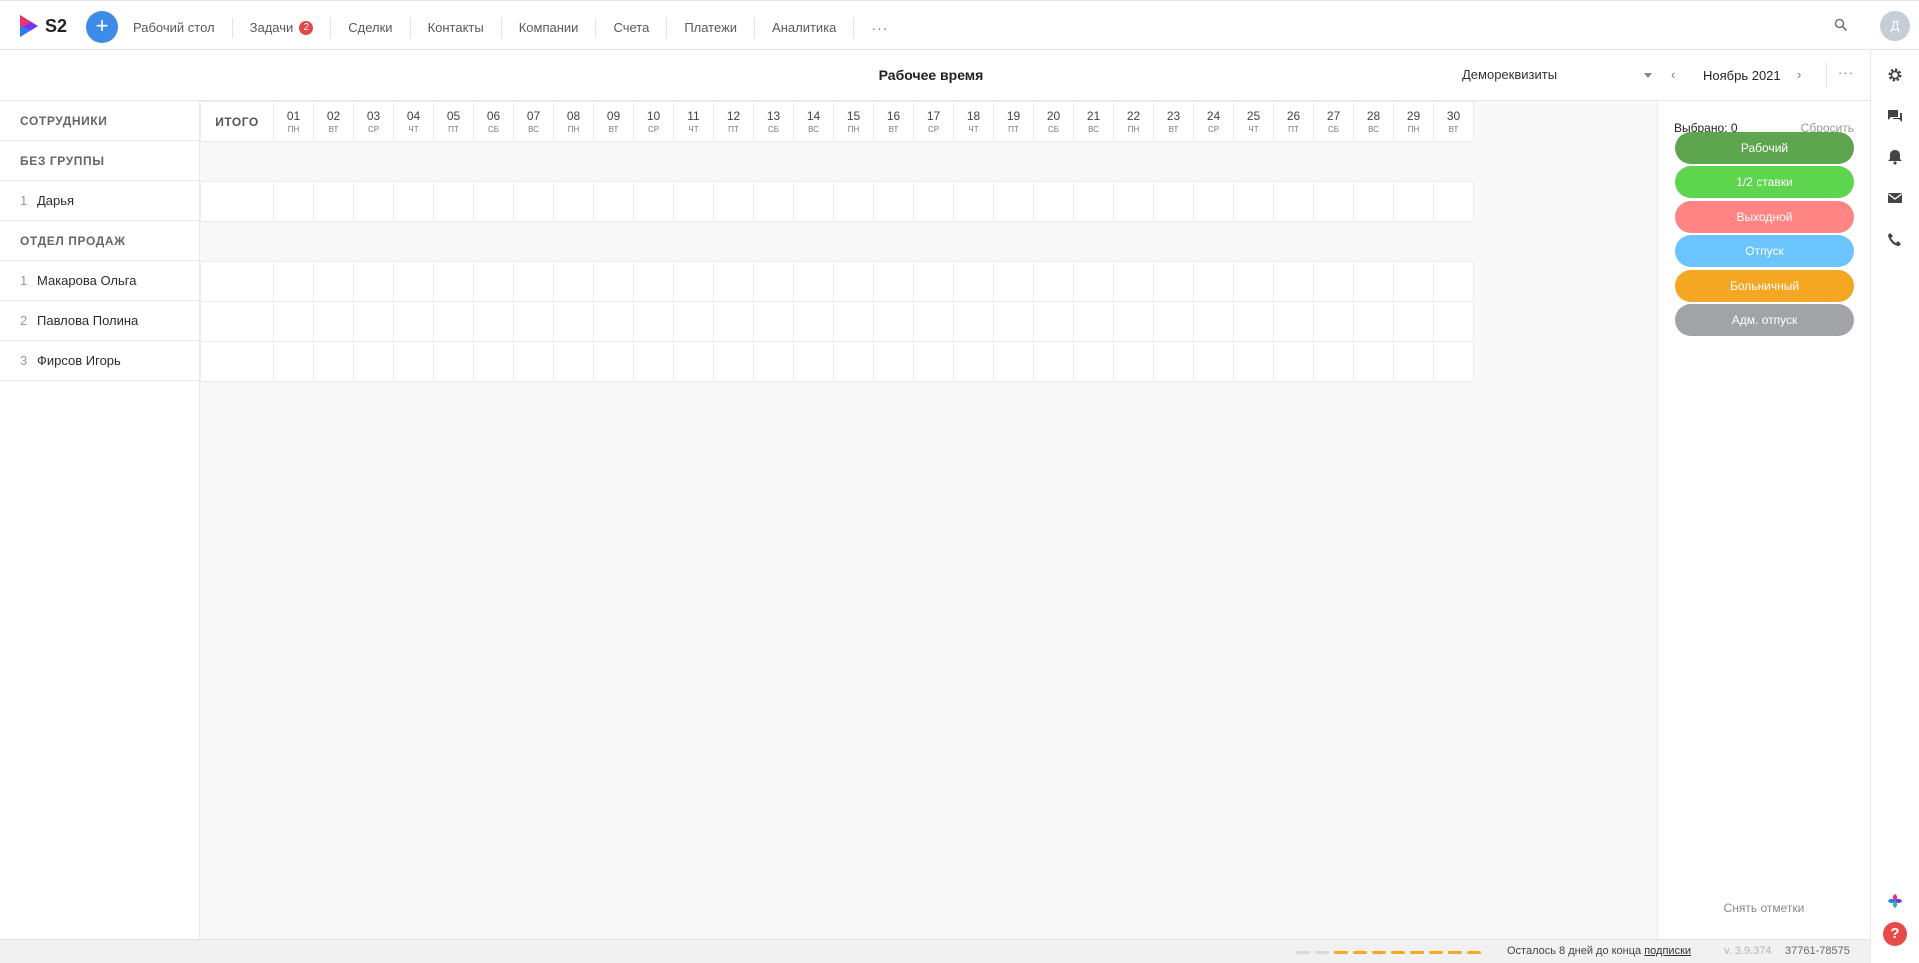 Image resolution: width=1919 pixels, height=963 pixels. What do you see at coordinates (371, 28) in the screenshot?
I see `nav-item: Сделки` at bounding box center [371, 28].